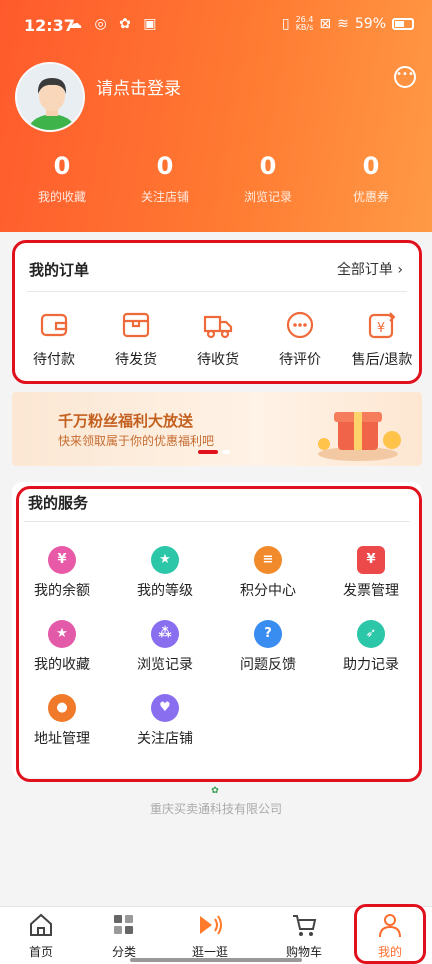 Image resolution: width=432 pixels, height=964 pixels. I want to click on all-orders-link: 全部订单 ›, so click(370, 269).